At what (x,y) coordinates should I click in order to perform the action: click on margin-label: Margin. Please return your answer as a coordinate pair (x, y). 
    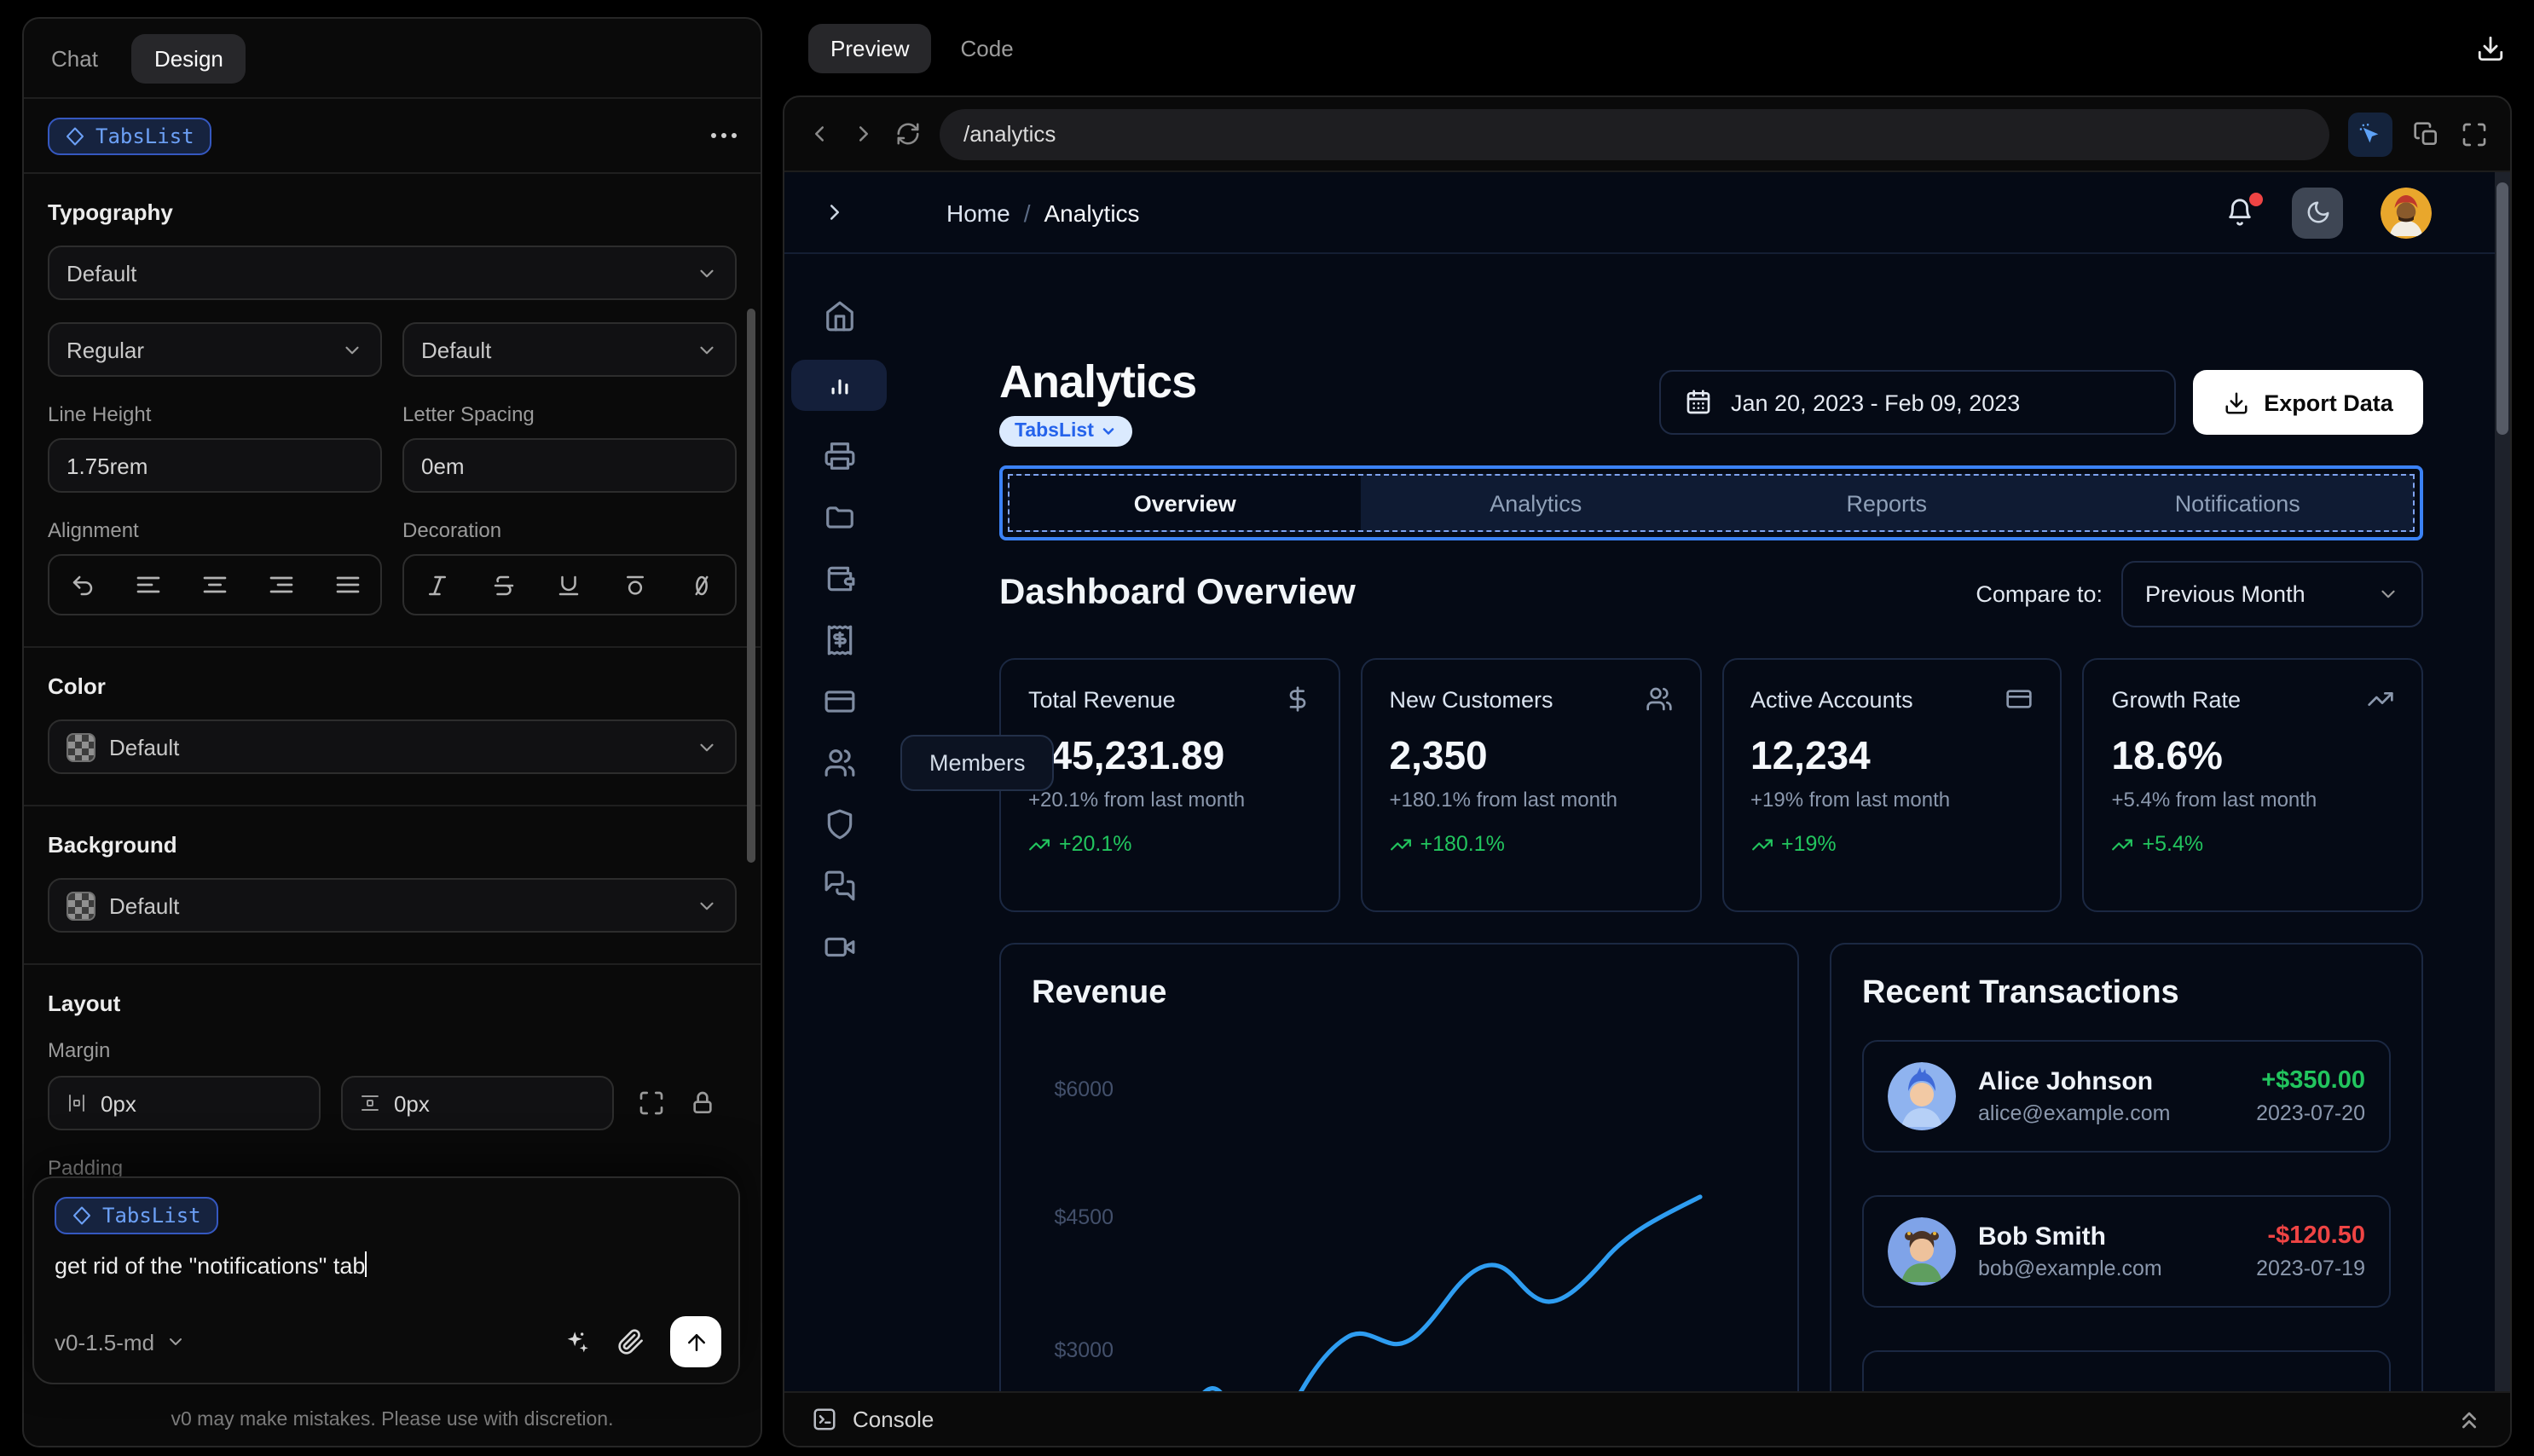
    Looking at the image, I should click on (79, 1050).